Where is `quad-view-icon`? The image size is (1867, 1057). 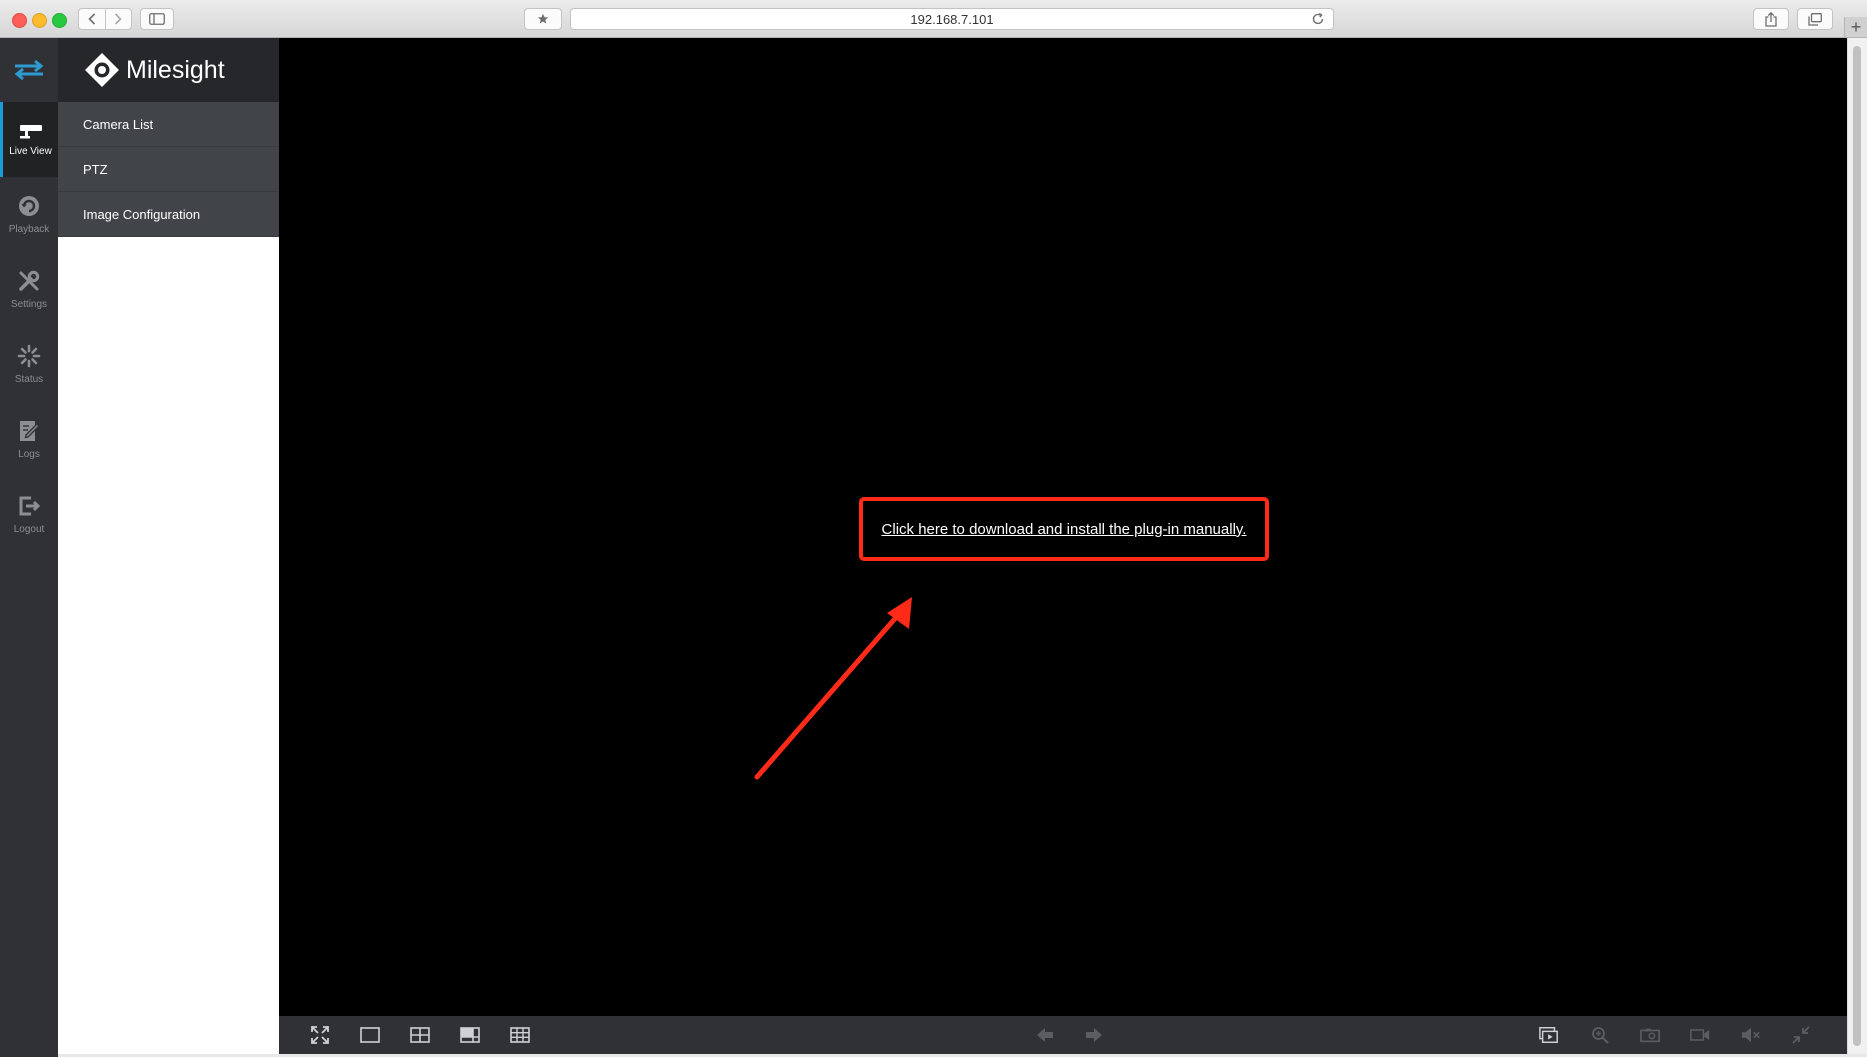 quad-view-icon is located at coordinates (420, 1035).